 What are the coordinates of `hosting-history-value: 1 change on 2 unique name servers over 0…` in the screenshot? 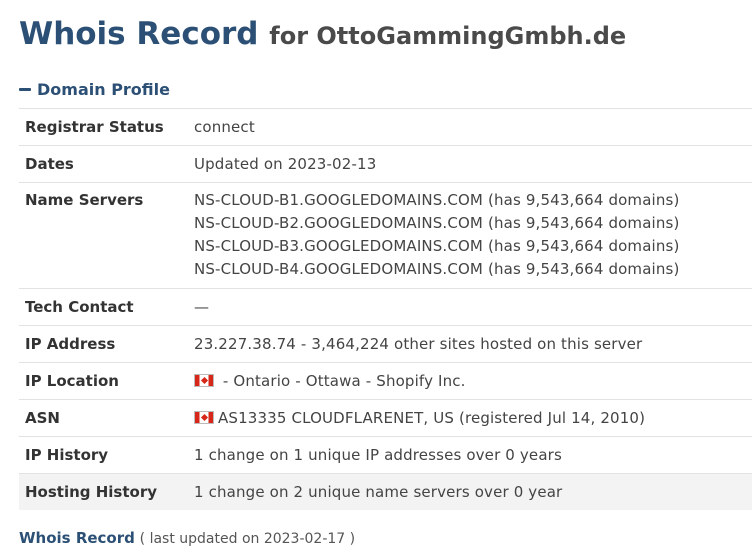 It's located at (378, 492).